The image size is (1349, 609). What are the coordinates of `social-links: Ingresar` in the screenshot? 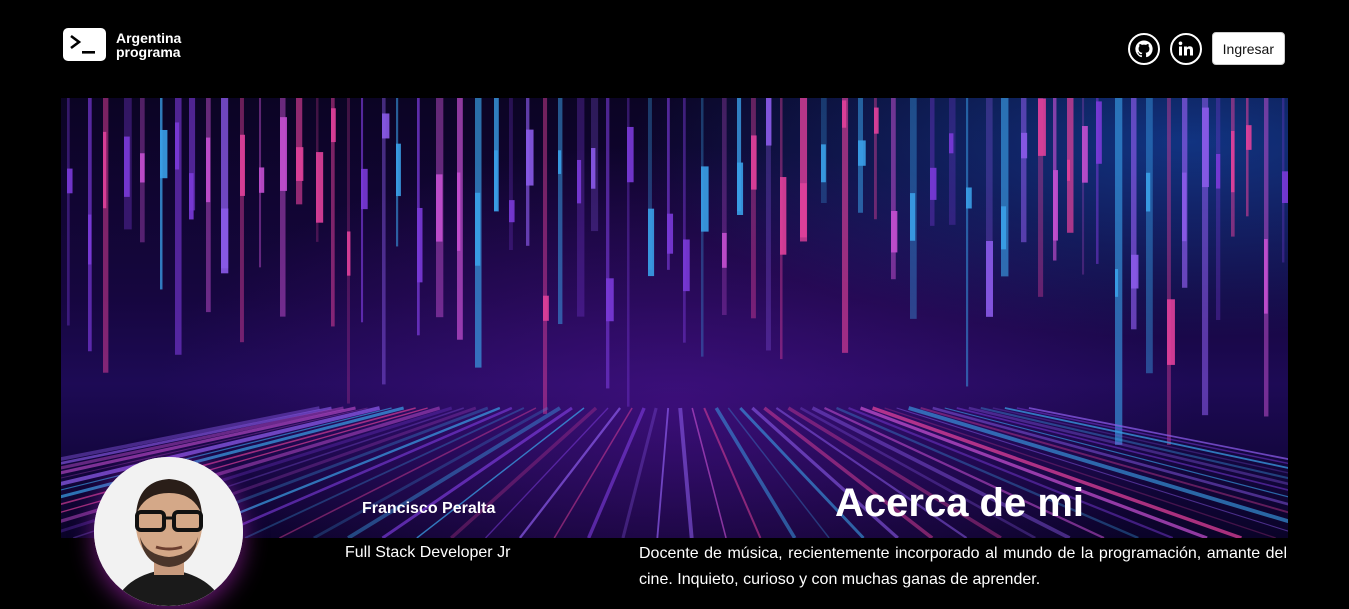 It's located at (1206, 48).